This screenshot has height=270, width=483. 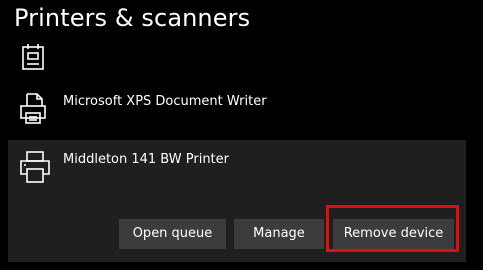 What do you see at coordinates (33, 58) in the screenshot?
I see `fax-icon` at bounding box center [33, 58].